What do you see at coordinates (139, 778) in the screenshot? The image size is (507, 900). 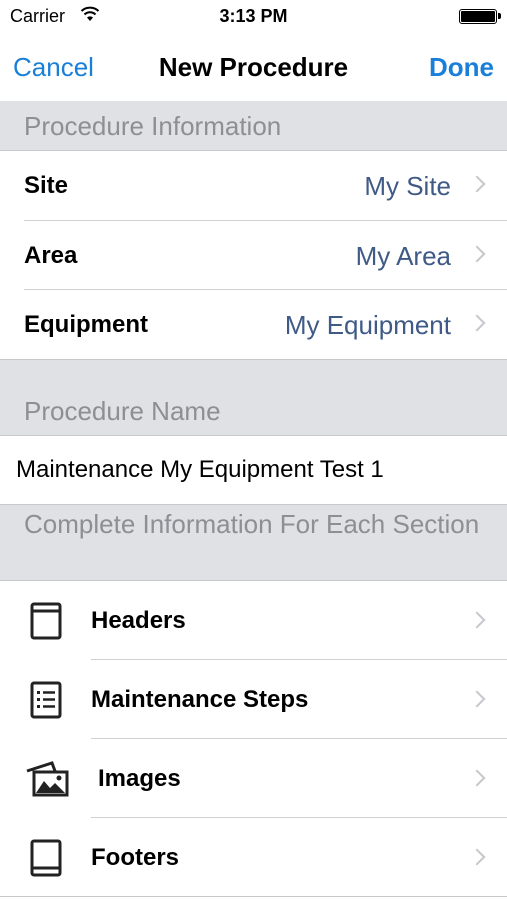 I see `images-label: Images` at bounding box center [139, 778].